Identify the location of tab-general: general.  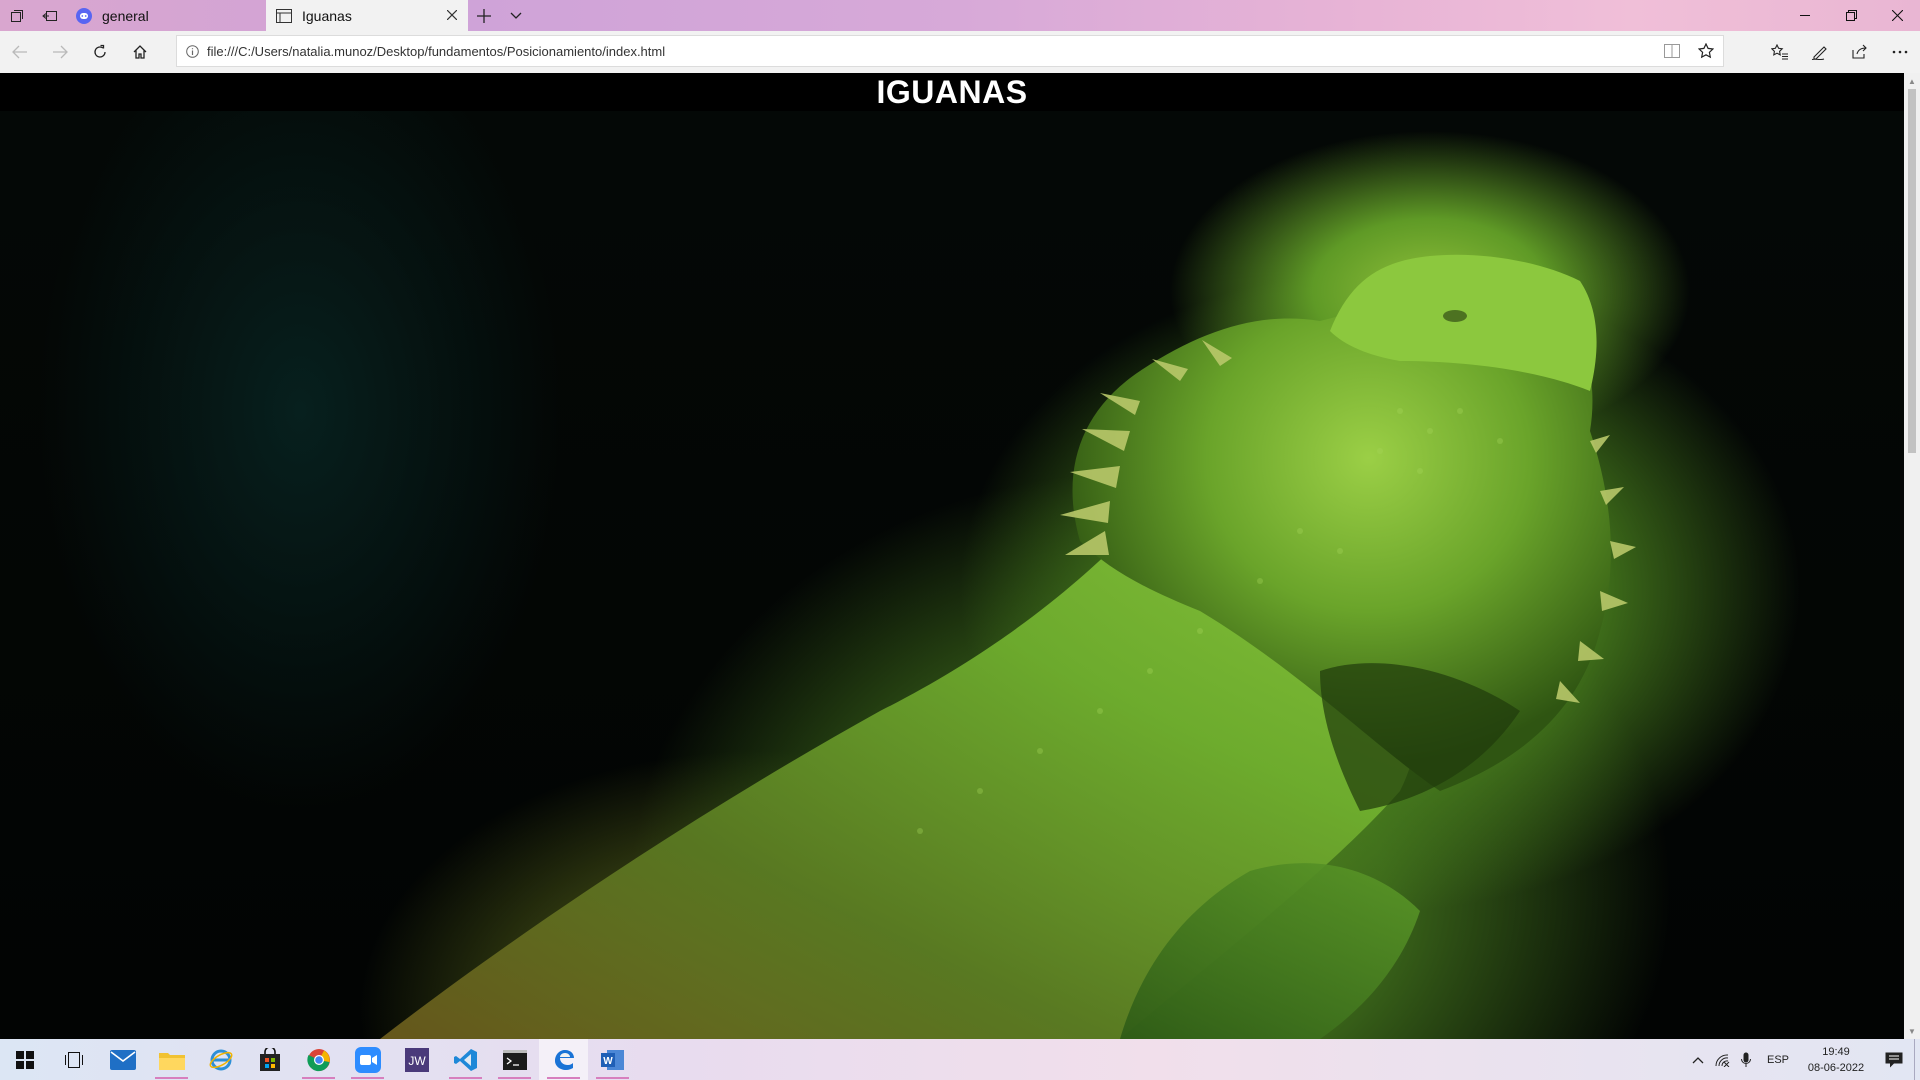
(165, 15).